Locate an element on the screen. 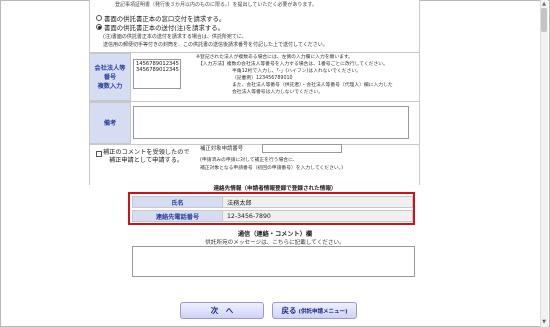 This screenshot has width=550, height=327. correction-hint-1: (申請済みの申請に対して補正を行う場合に、 is located at coordinates (249, 160).